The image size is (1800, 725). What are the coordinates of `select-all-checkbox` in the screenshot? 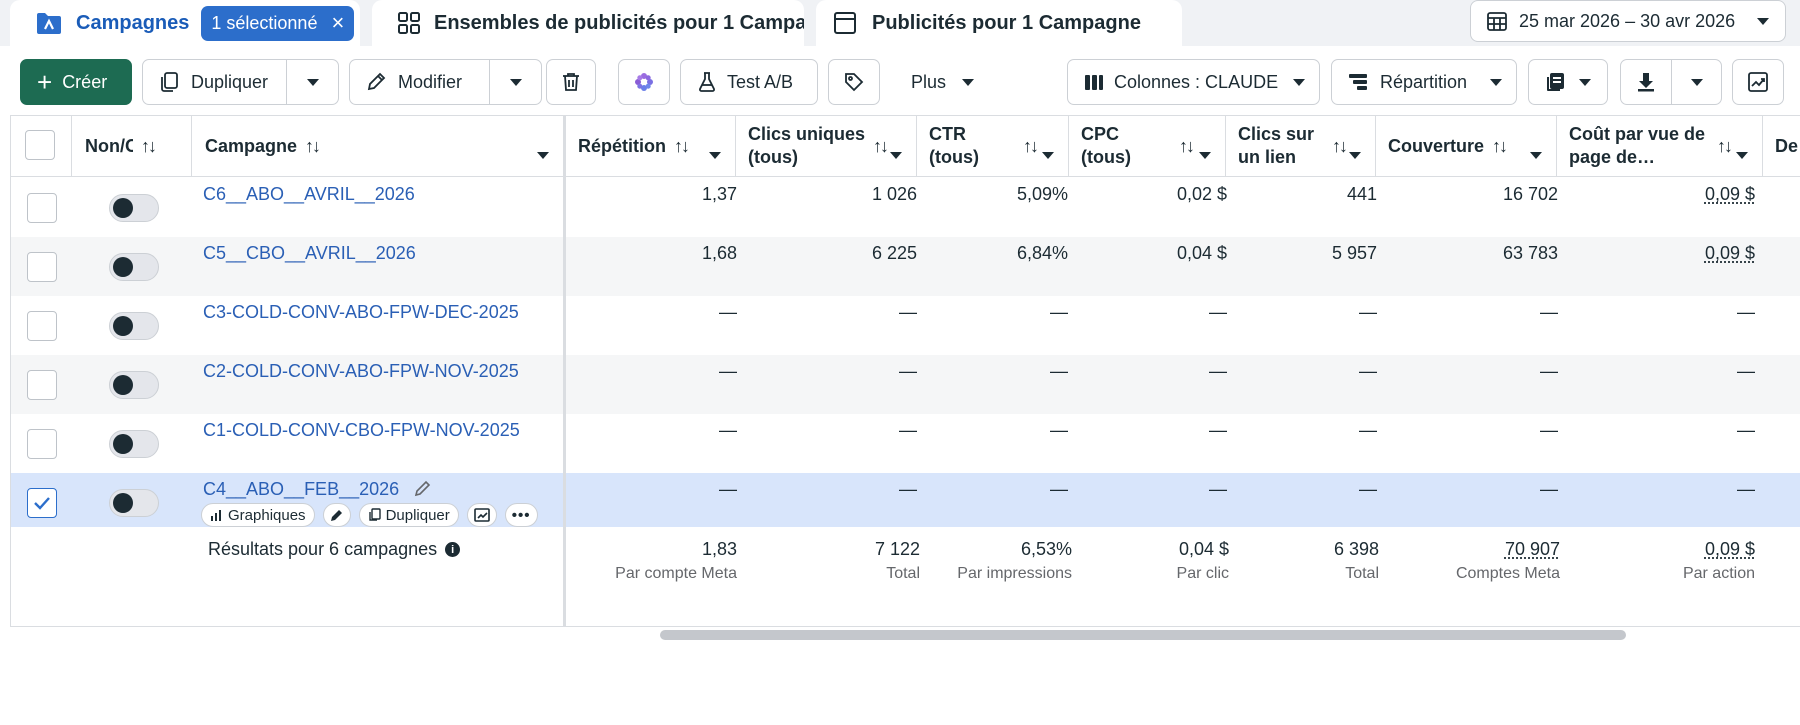 It's located at (40, 145).